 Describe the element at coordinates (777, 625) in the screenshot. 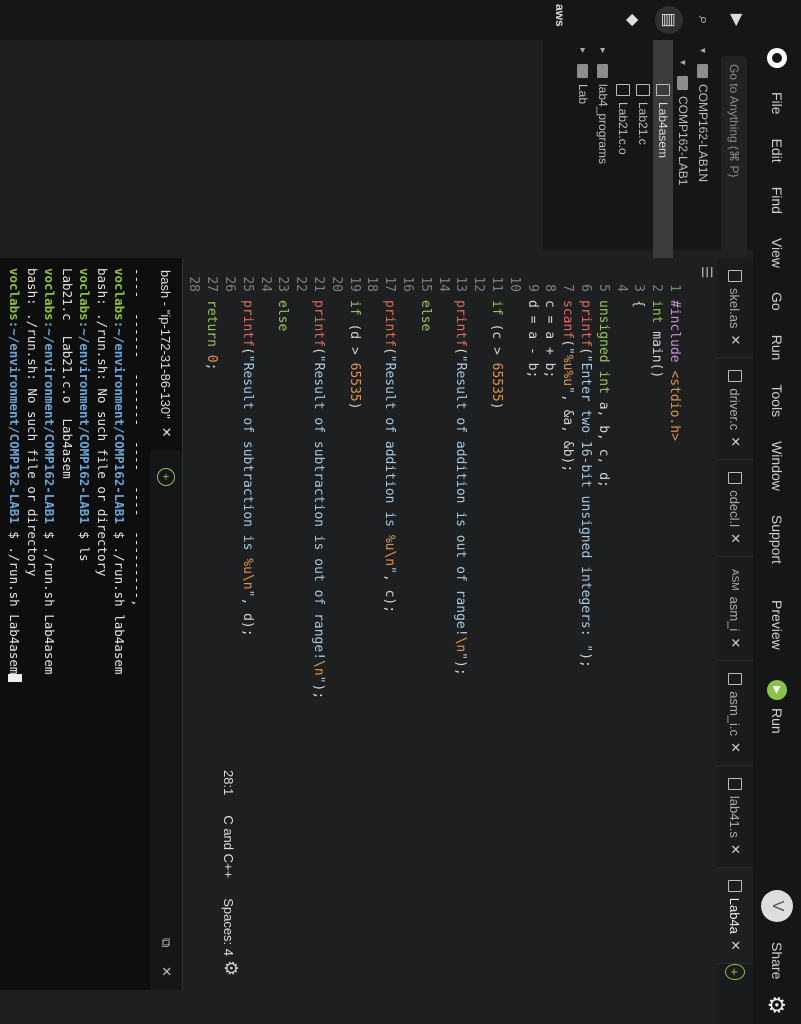

I see `preview-button: Preview` at that location.